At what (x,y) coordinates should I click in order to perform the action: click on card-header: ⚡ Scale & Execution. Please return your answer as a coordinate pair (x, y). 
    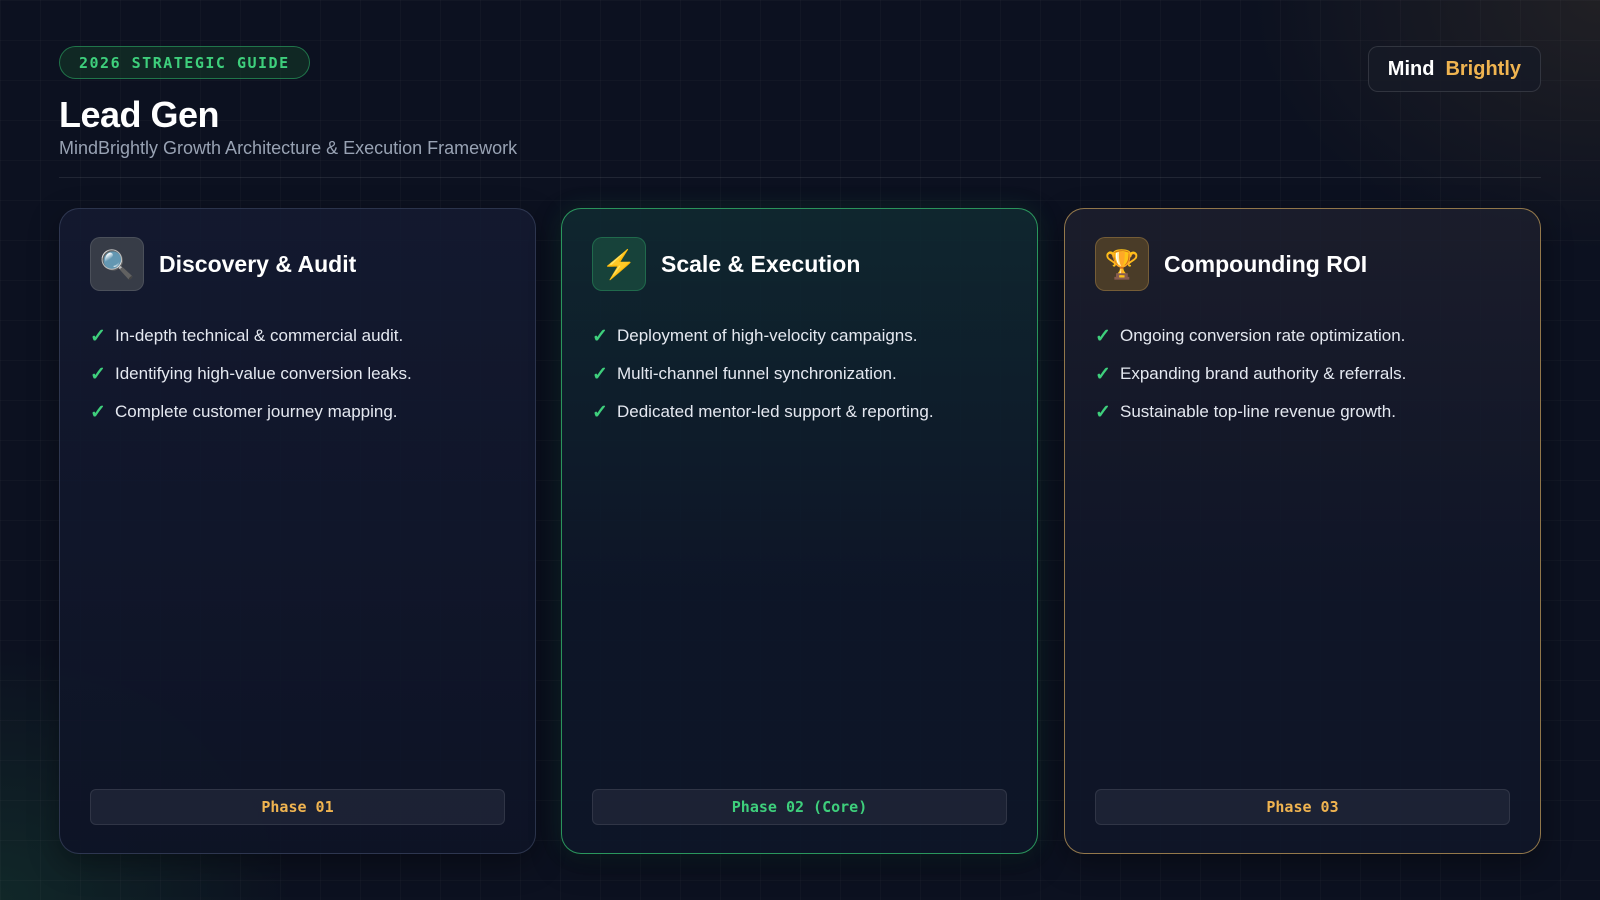
    Looking at the image, I should click on (726, 264).